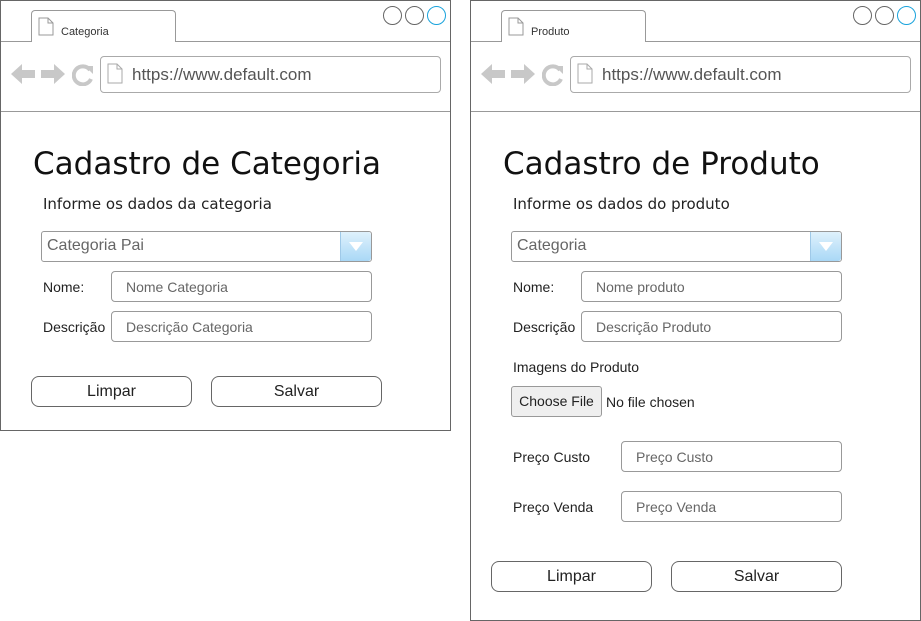 This screenshot has height=621, width=921. What do you see at coordinates (206, 246) in the screenshot?
I see `parent-category-select: Categoria Pai` at bounding box center [206, 246].